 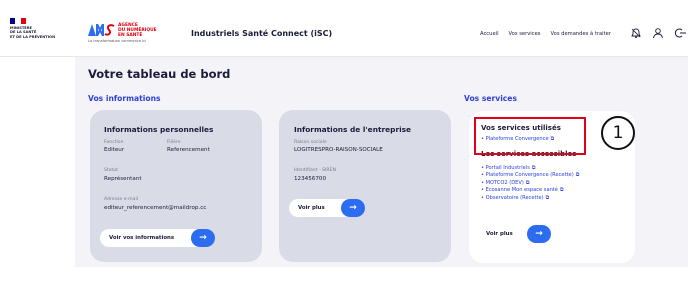 I want to click on nav-item-demandes: Vos demandes à traiter, so click(x=581, y=34).